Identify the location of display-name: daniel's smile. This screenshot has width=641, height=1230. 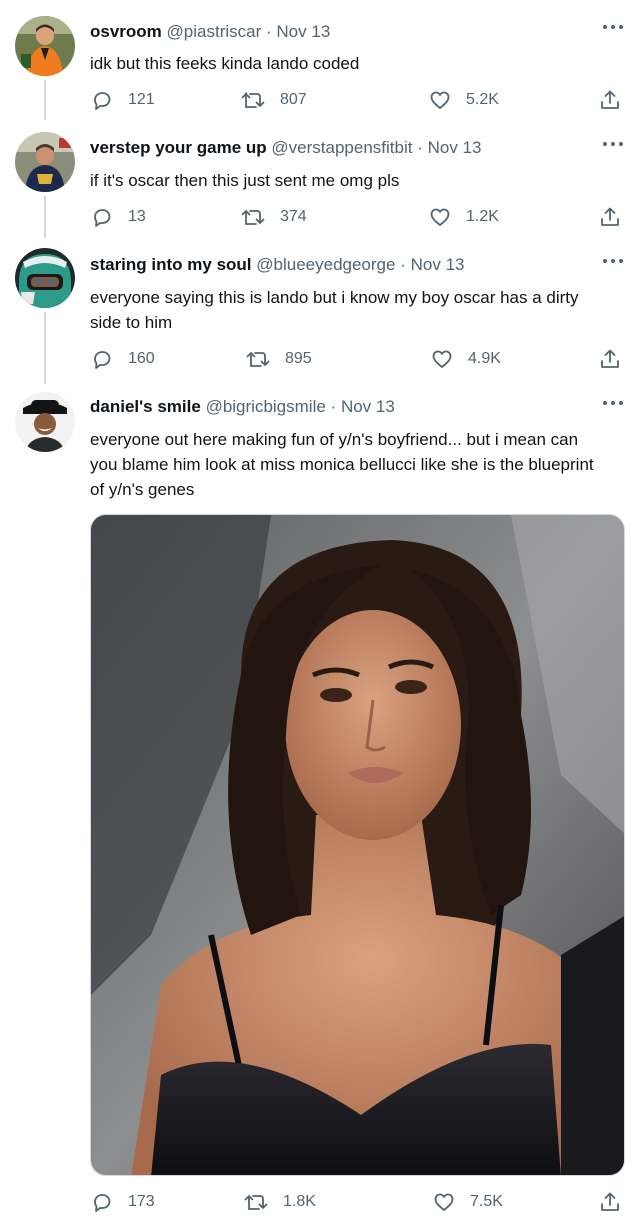
(145, 406).